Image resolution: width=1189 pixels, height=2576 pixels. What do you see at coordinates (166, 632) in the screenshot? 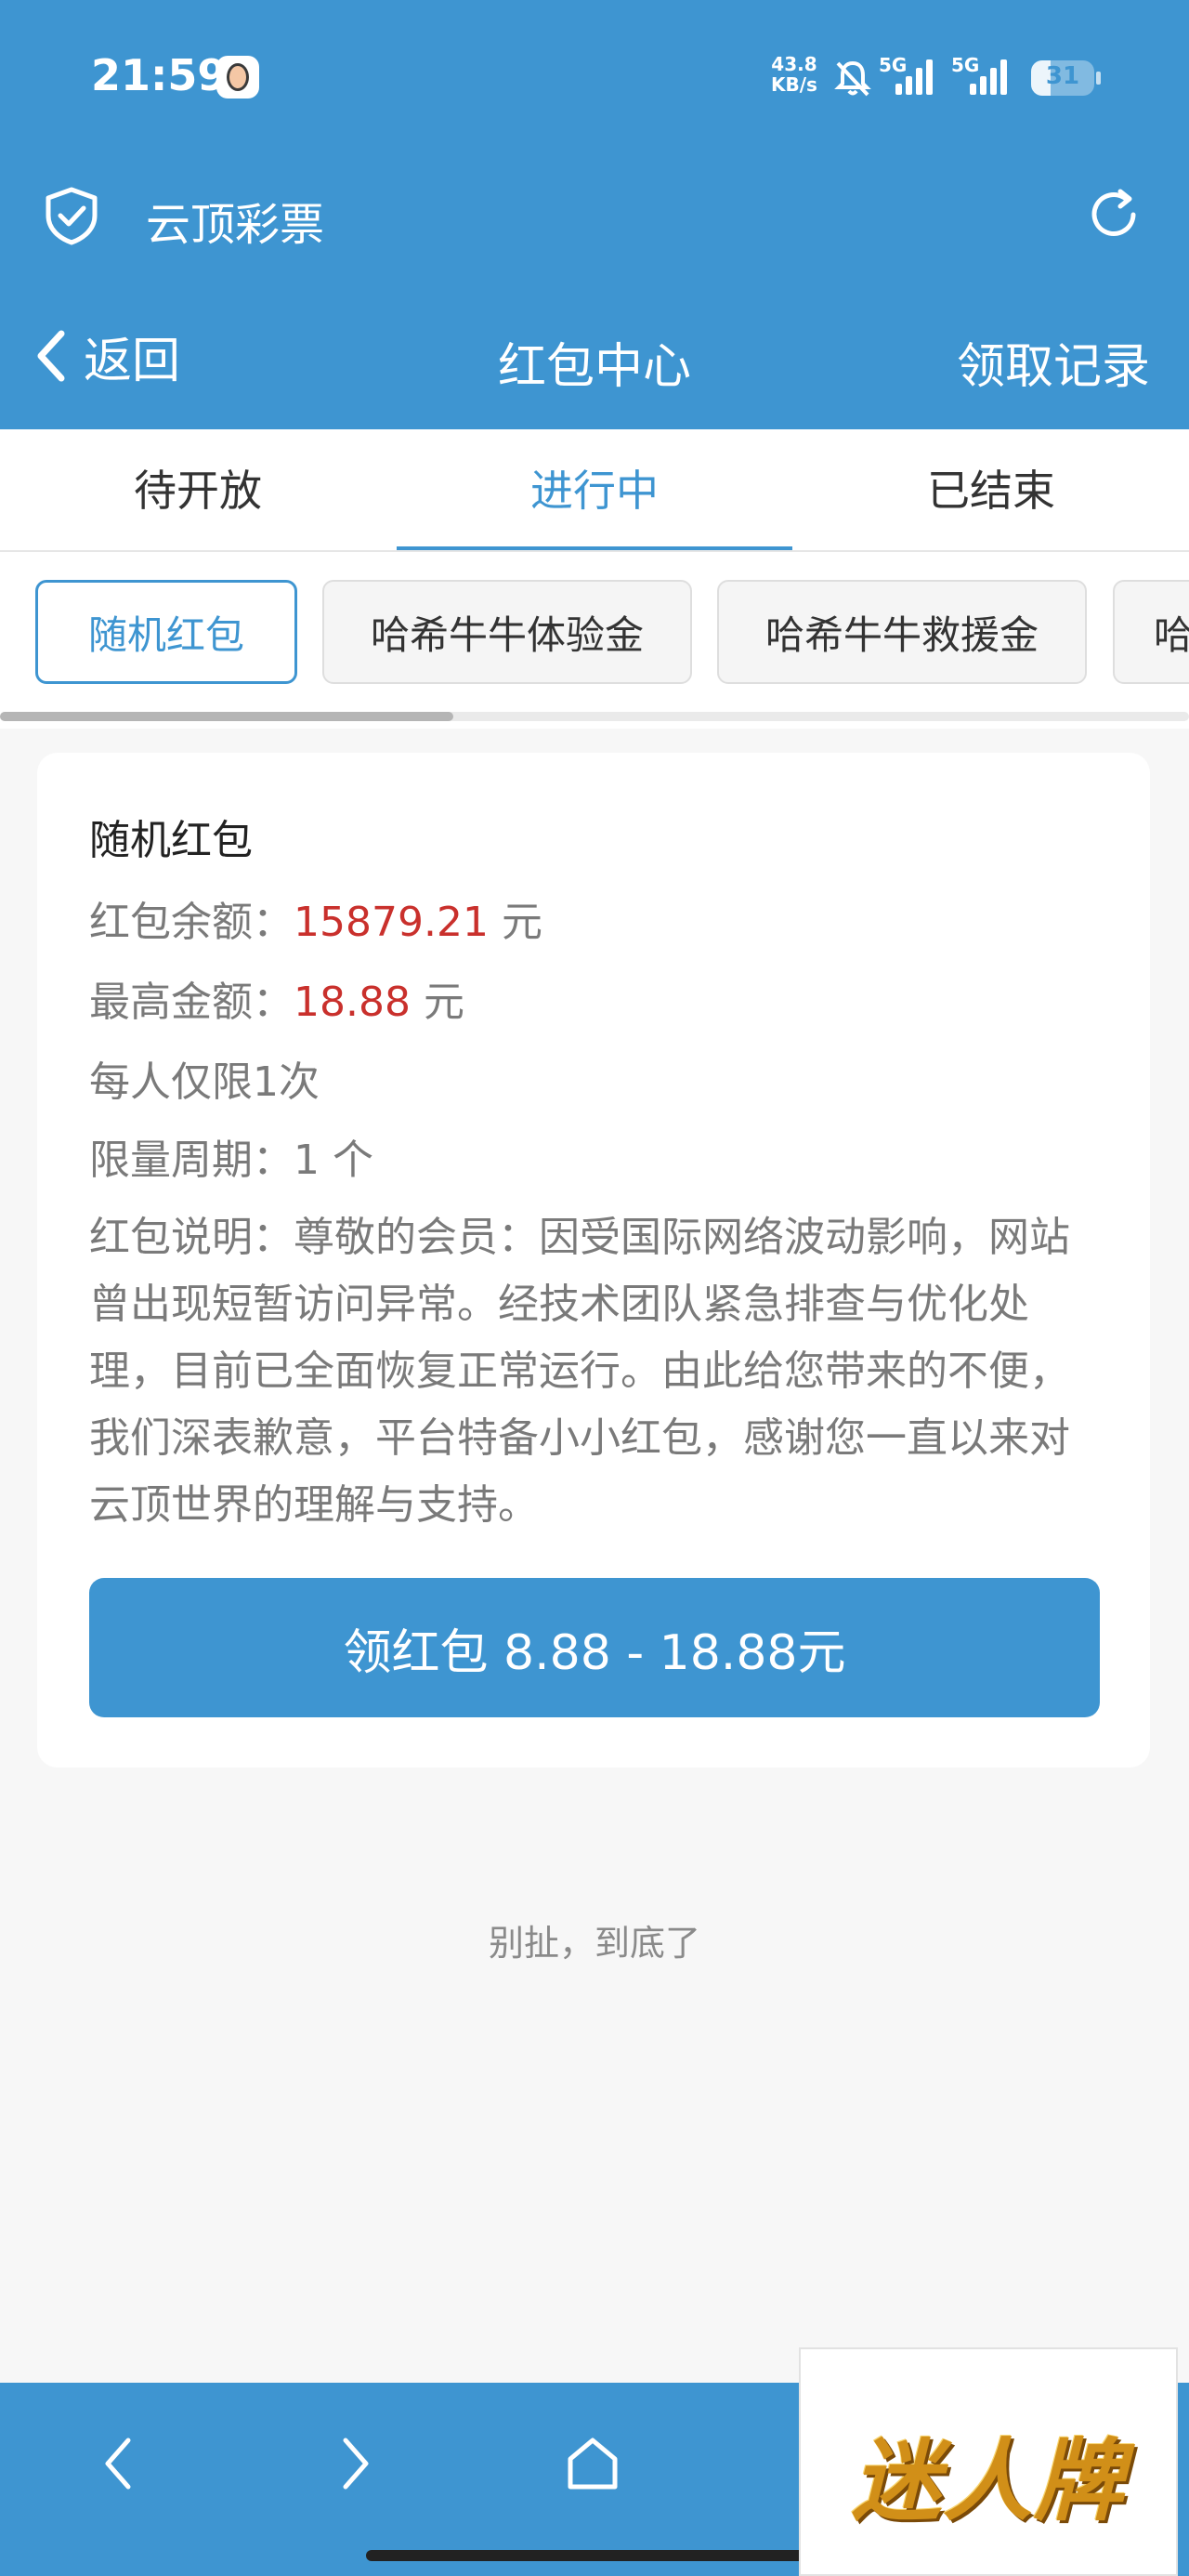
I see `chip-random-redpacket: 随机红包` at bounding box center [166, 632].